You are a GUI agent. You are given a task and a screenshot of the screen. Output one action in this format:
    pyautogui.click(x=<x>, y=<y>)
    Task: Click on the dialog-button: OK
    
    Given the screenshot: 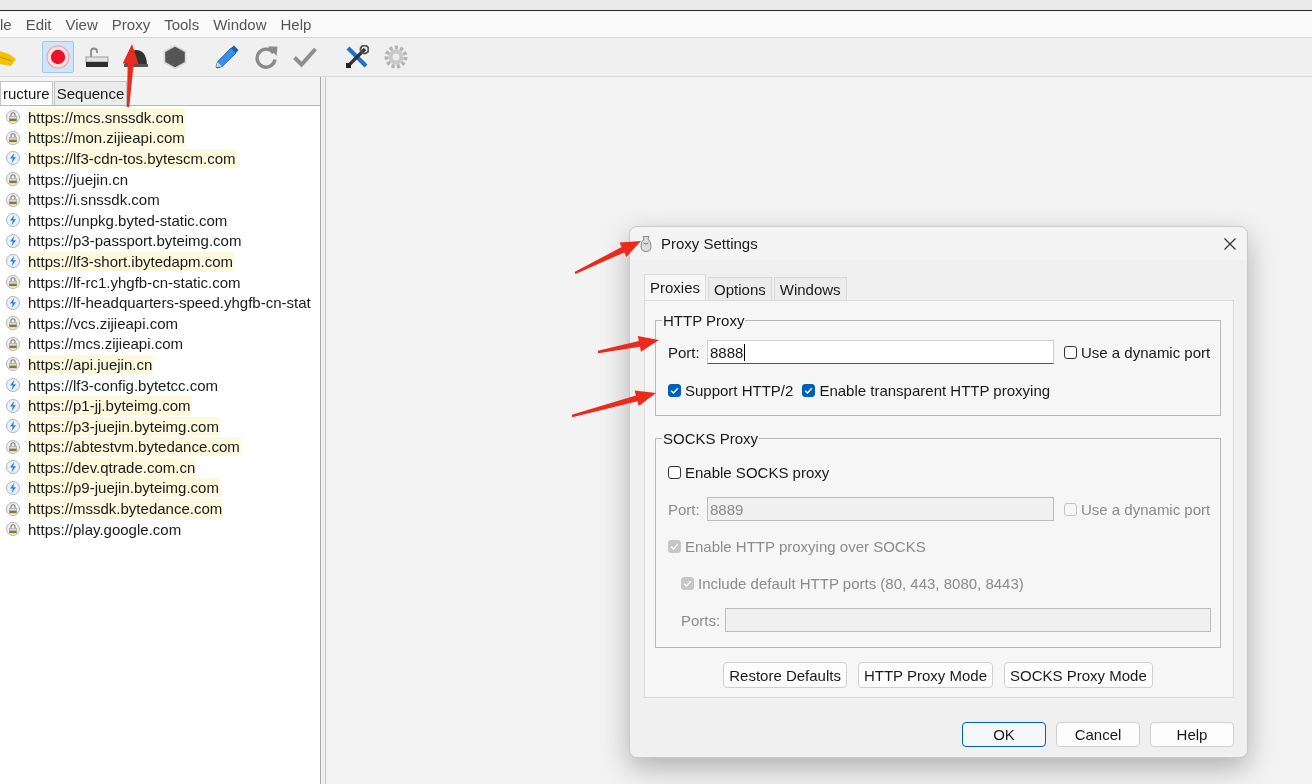 What is the action you would take?
    pyautogui.click(x=1004, y=734)
    